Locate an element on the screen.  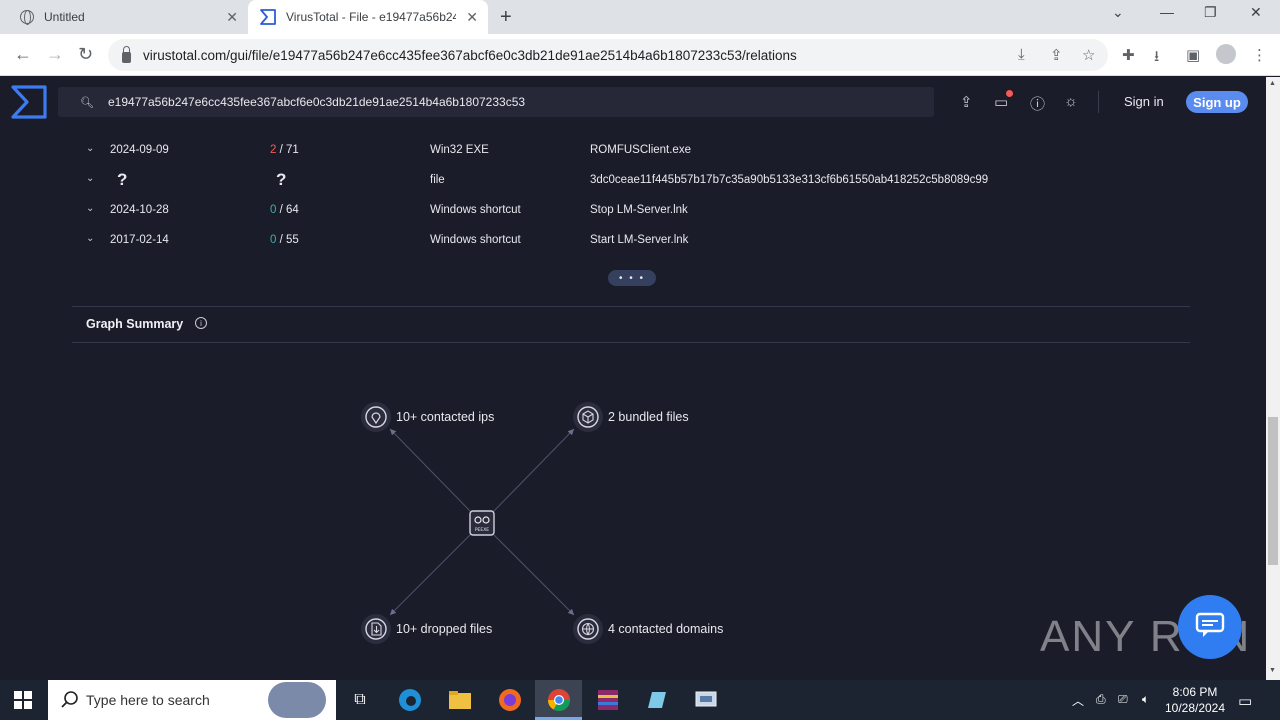
chat-support-button is located at coordinates (1210, 627).